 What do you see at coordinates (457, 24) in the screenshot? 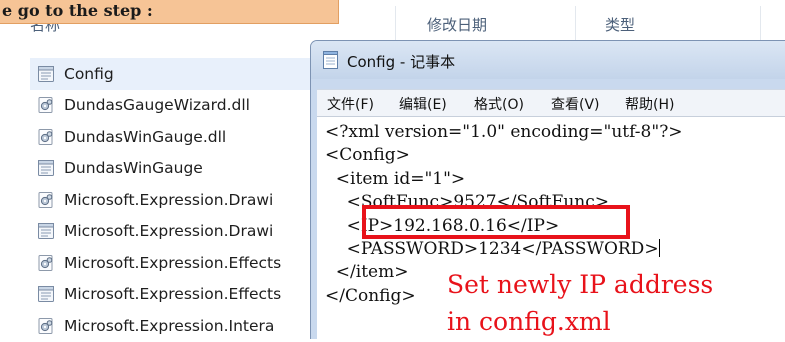
I see `column-modified-header: 修改日期` at bounding box center [457, 24].